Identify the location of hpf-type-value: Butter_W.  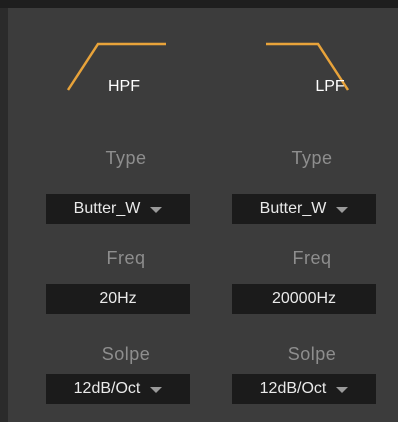
(107, 208).